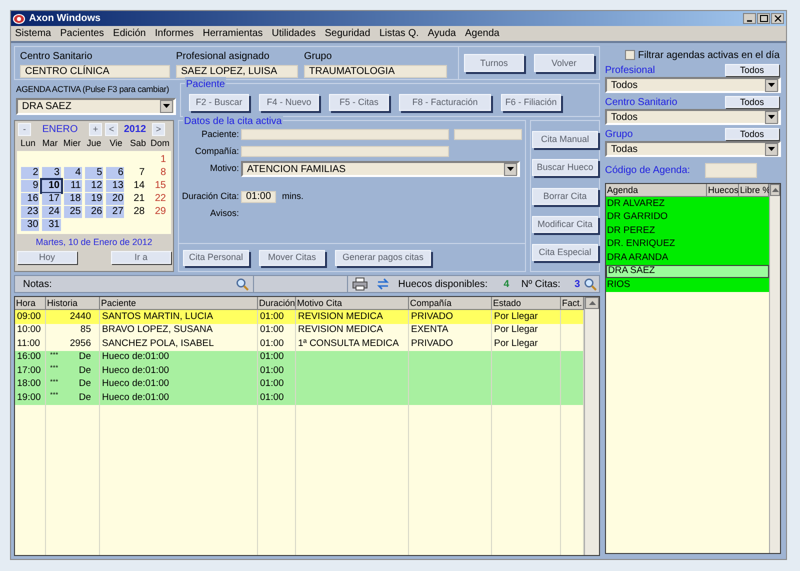 Image resolution: width=800 pixels, height=571 pixels. Describe the element at coordinates (136, 173) in the screenshot. I see `calendar-day: 7` at that location.